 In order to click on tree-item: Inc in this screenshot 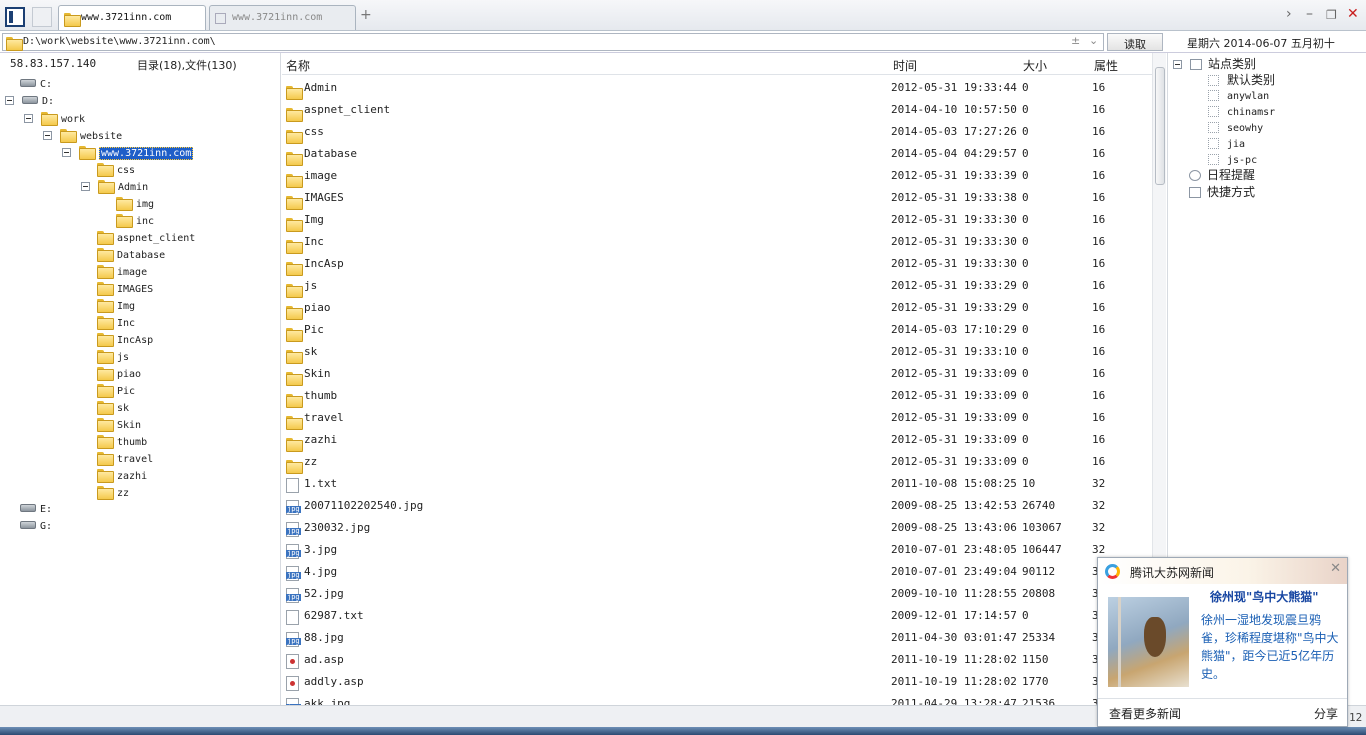, I will do `click(116, 322)`.